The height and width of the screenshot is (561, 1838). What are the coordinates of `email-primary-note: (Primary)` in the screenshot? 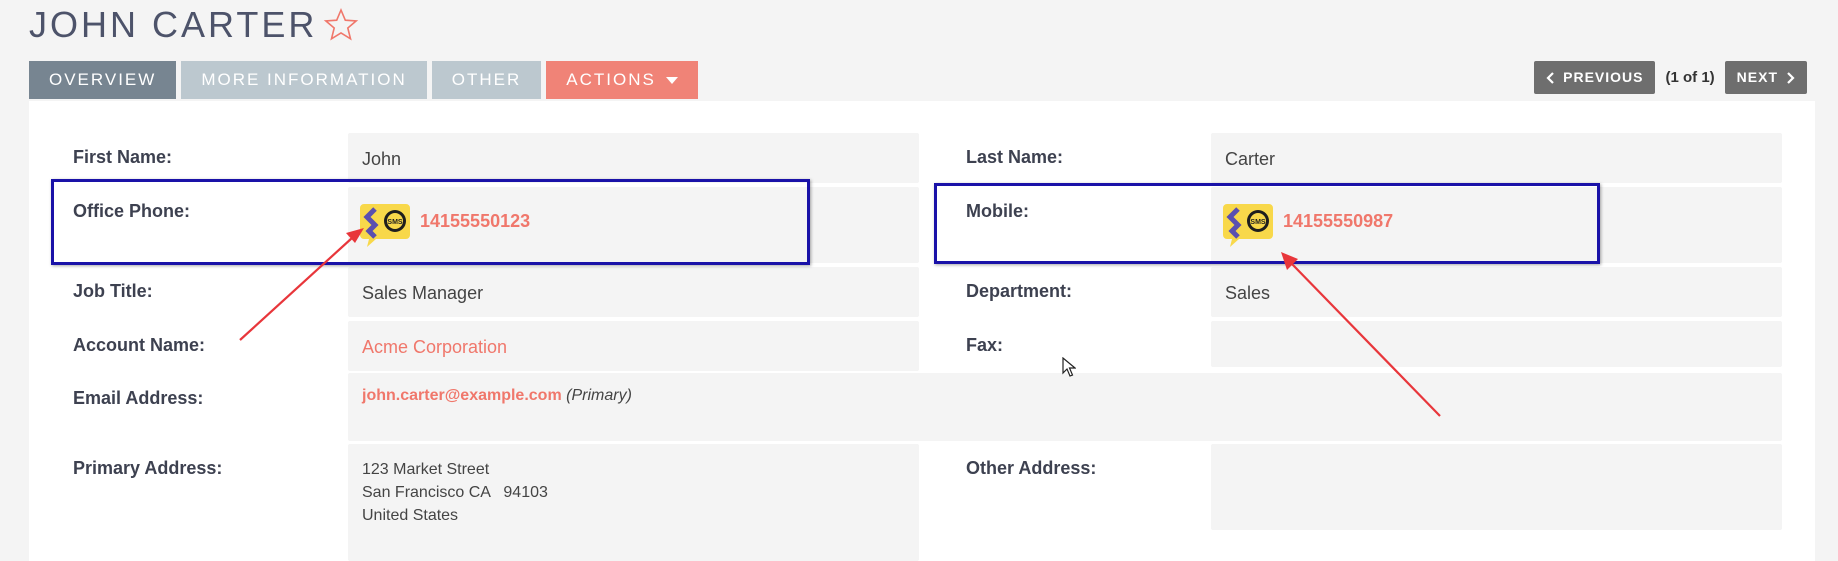 It's located at (599, 395).